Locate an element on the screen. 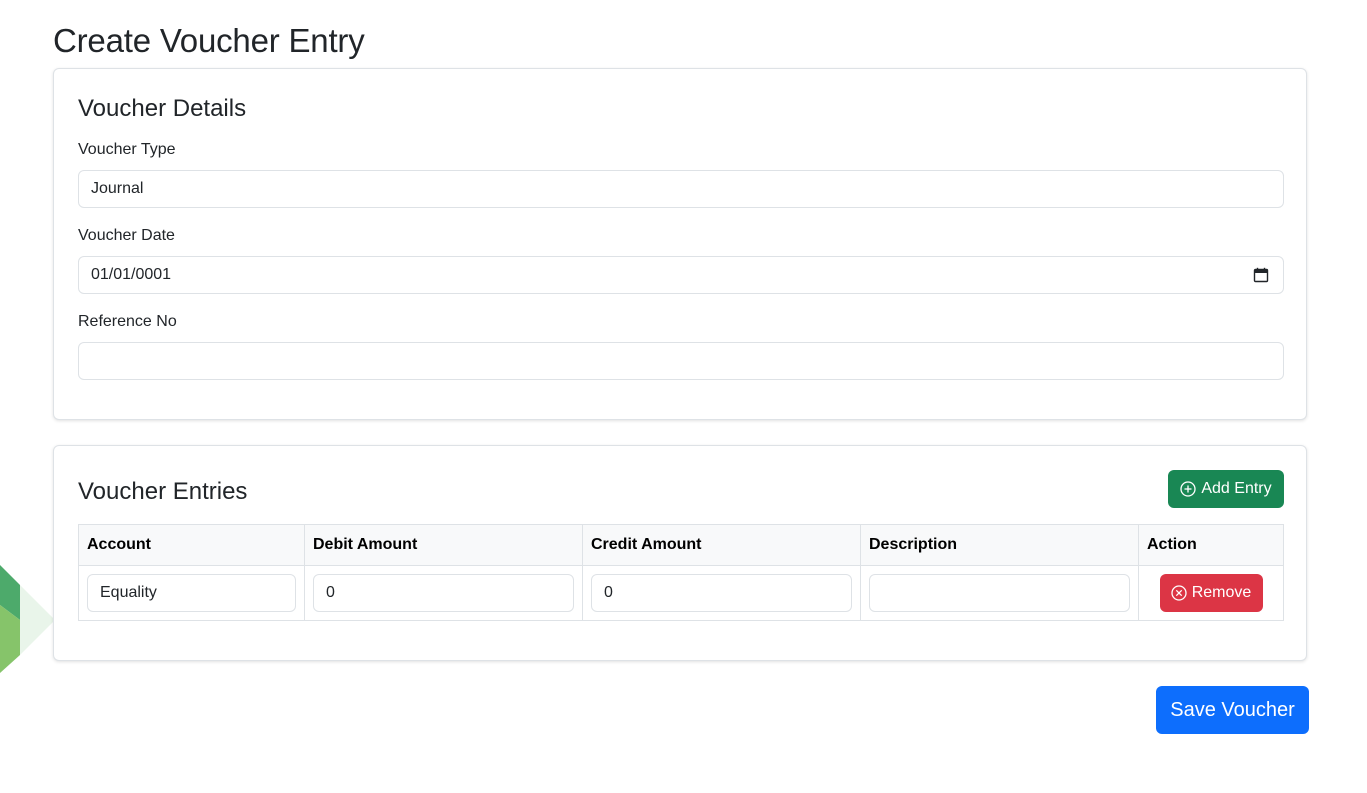  credit-cell is located at coordinates (721, 593).